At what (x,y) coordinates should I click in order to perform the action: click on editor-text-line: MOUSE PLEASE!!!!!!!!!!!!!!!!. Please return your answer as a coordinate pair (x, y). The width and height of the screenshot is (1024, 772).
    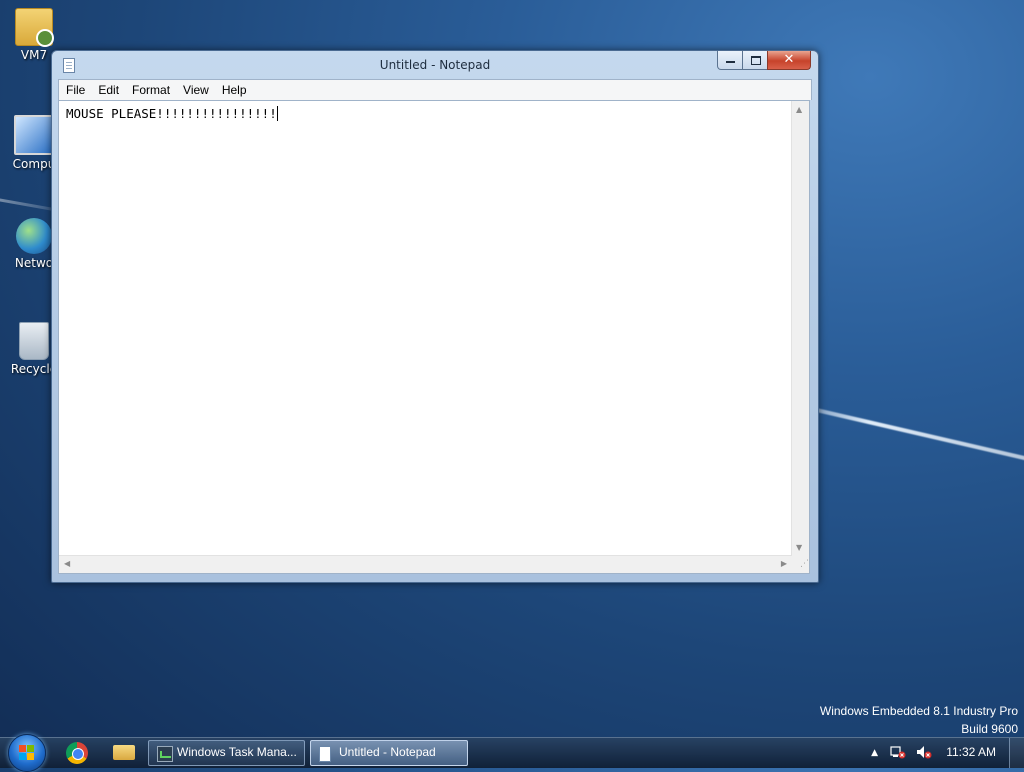
    Looking at the image, I should click on (172, 113).